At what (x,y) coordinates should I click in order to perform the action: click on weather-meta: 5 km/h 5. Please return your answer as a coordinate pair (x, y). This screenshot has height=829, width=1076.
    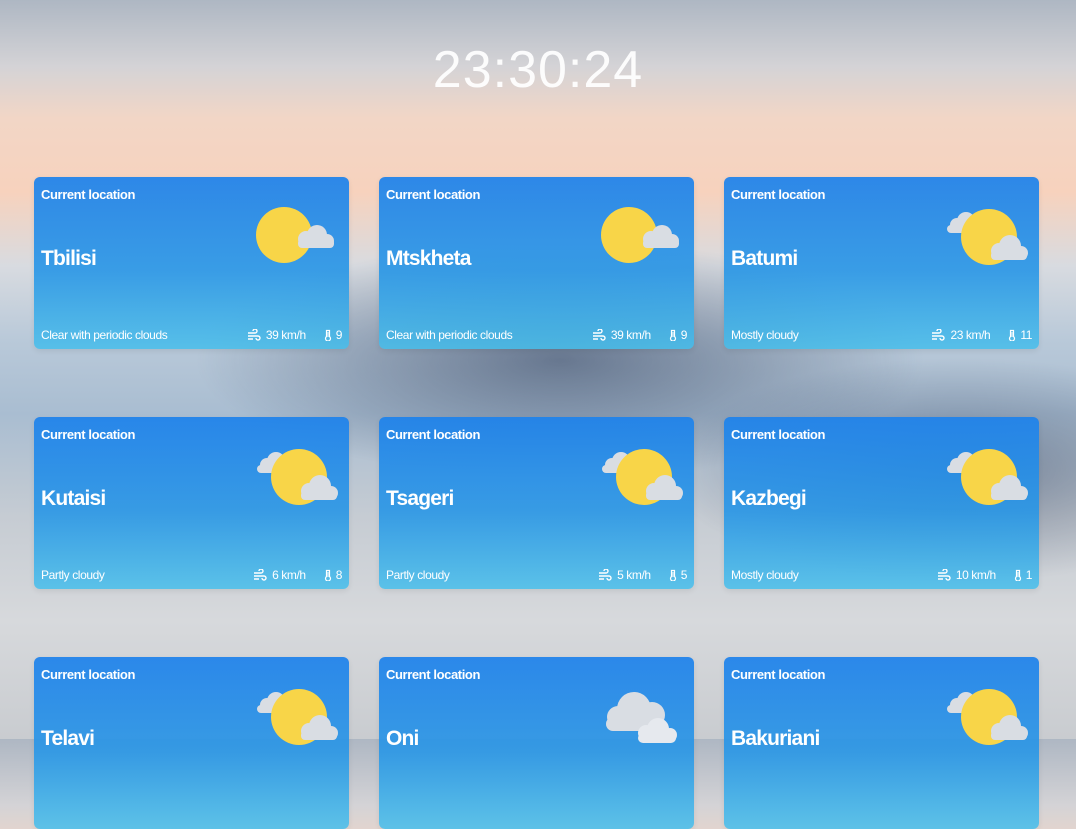
    Looking at the image, I should click on (642, 575).